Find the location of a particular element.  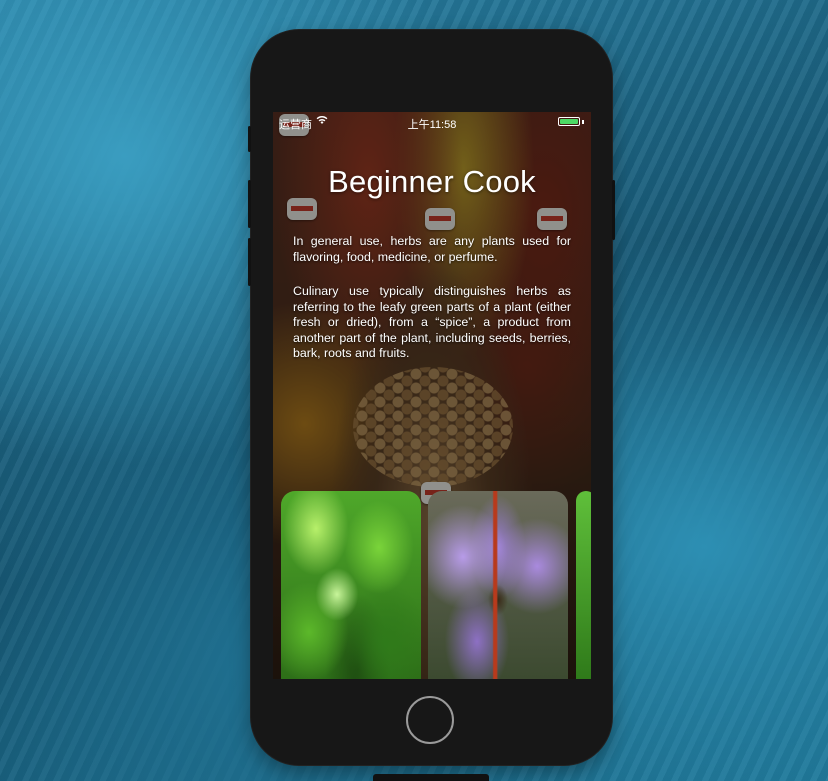

bottom-bar is located at coordinates (431, 777).